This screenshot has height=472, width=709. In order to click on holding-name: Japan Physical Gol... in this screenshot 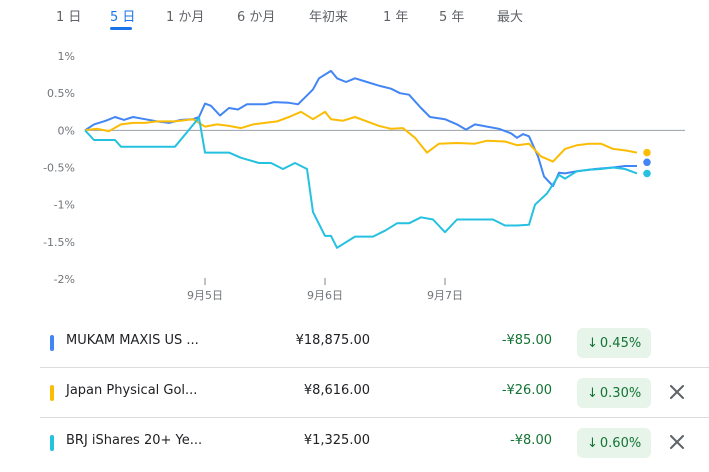, I will do `click(132, 390)`.